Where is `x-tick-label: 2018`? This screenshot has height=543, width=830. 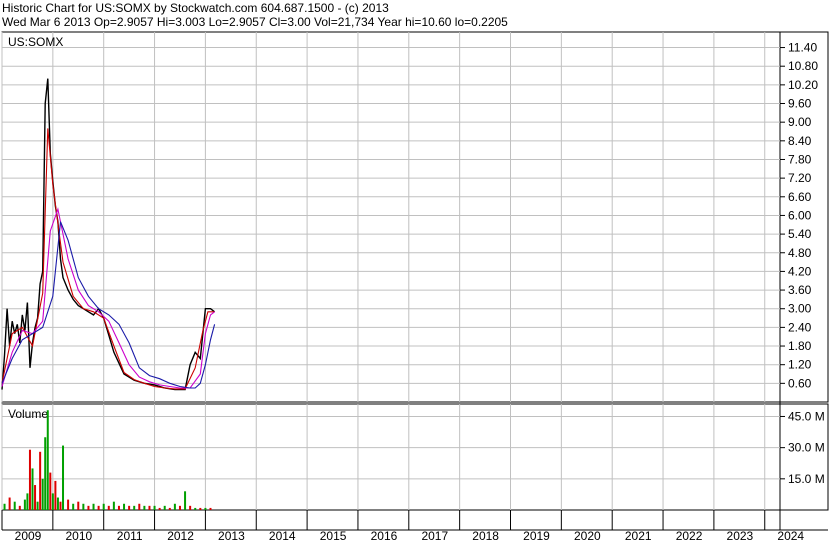
x-tick-label: 2018 is located at coordinates (485, 536).